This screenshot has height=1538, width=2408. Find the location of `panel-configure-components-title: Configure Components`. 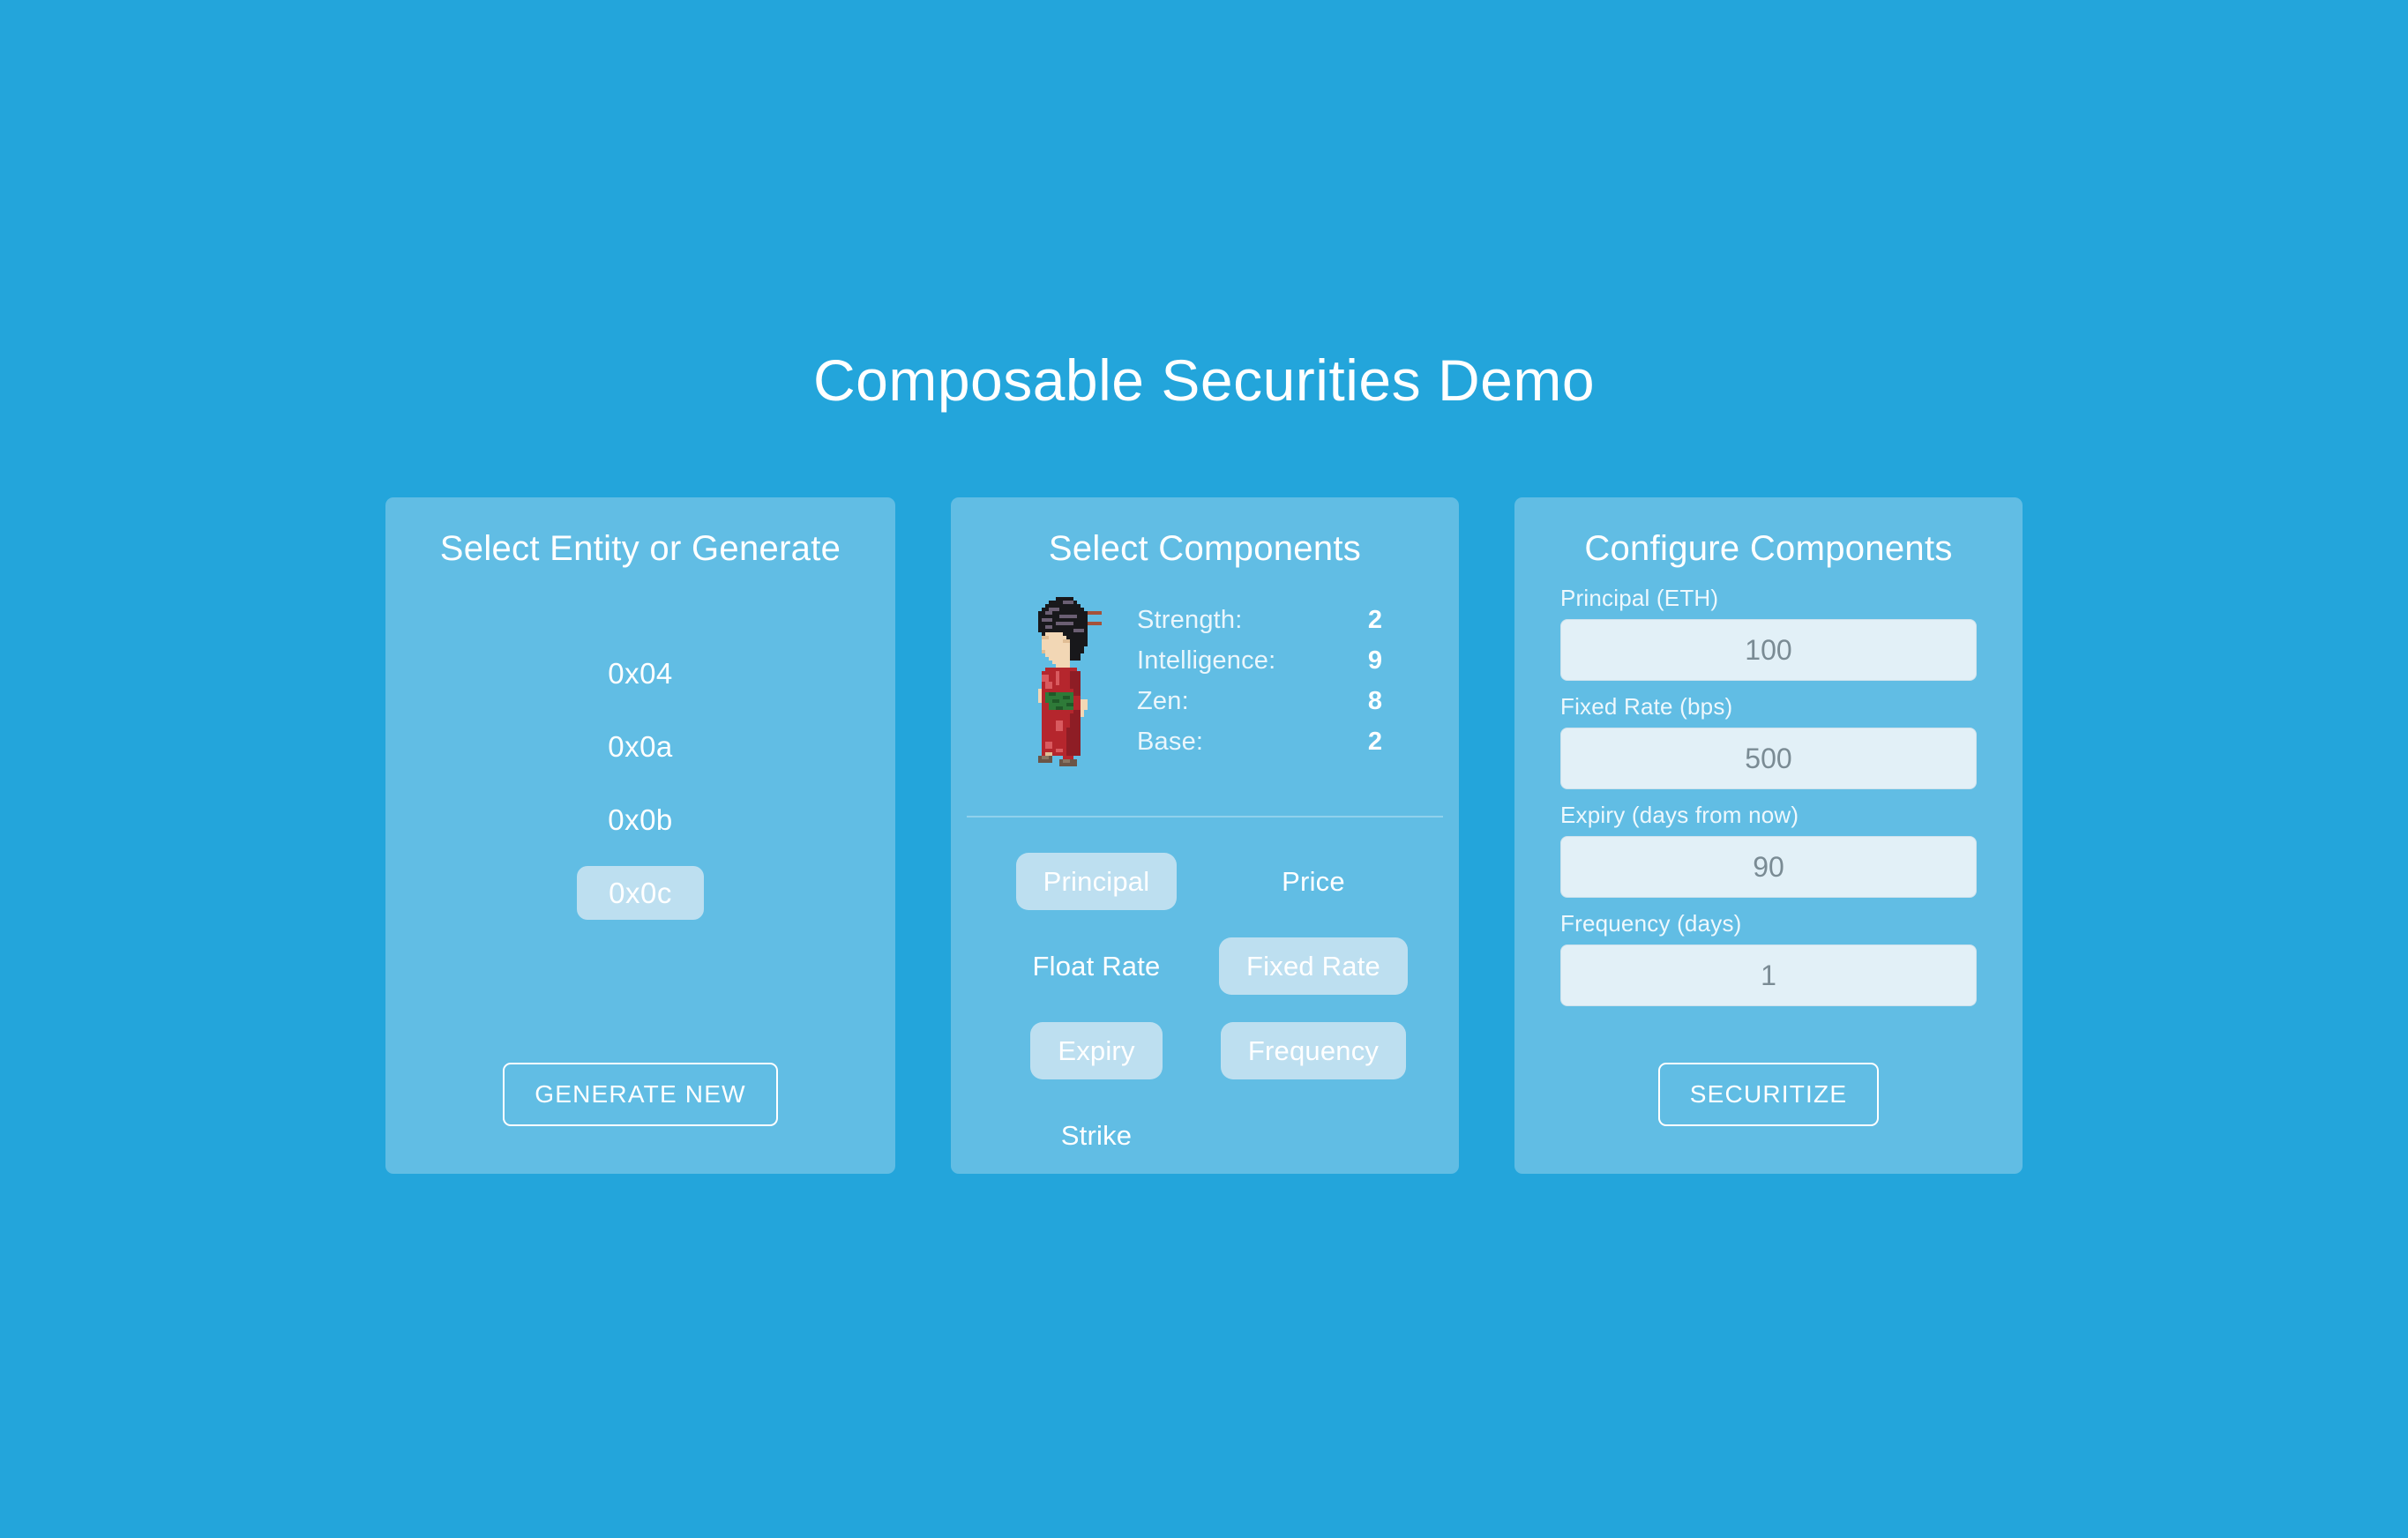

panel-configure-components-title: Configure Components is located at coordinates (1768, 549).